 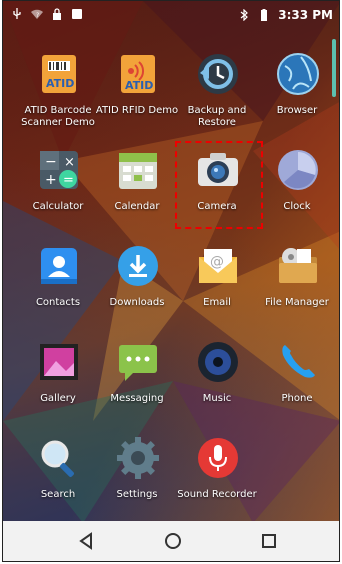 What do you see at coordinates (58, 116) in the screenshot?
I see `app-label: ATID Barcode Scanner Demo` at bounding box center [58, 116].